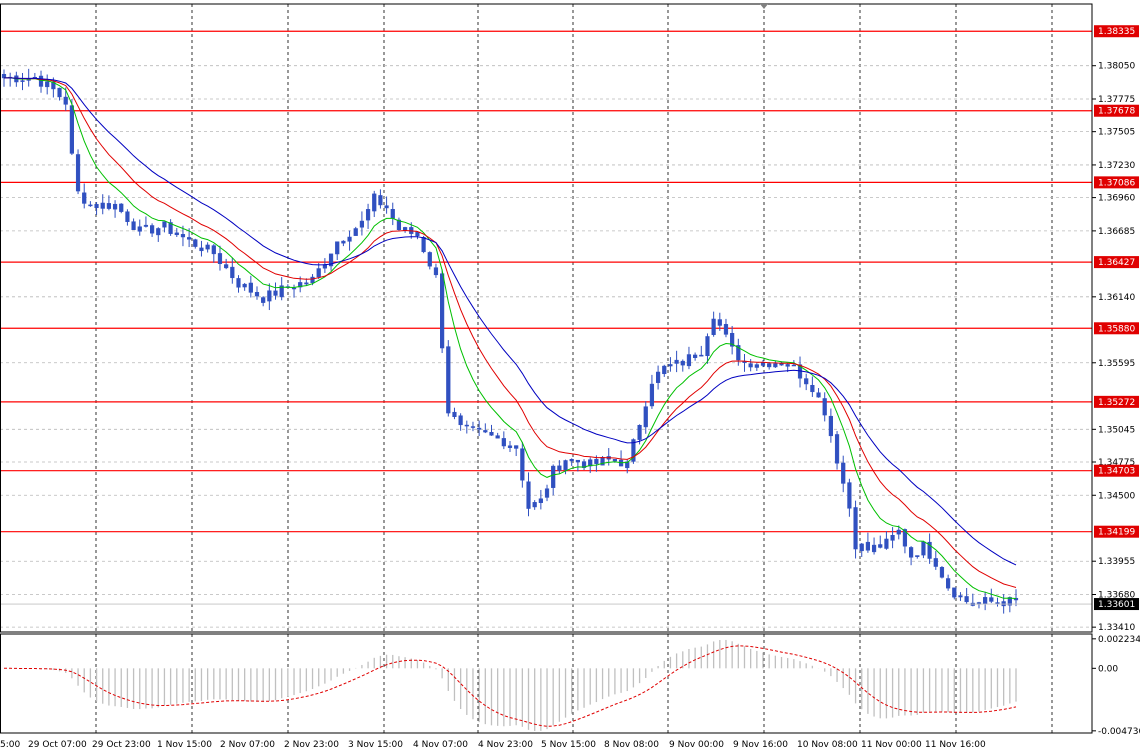 This screenshot has height=754, width=1140. Describe the element at coordinates (375, 745) in the screenshot. I see `time-tick-label: 3 Nov 15:00` at that location.